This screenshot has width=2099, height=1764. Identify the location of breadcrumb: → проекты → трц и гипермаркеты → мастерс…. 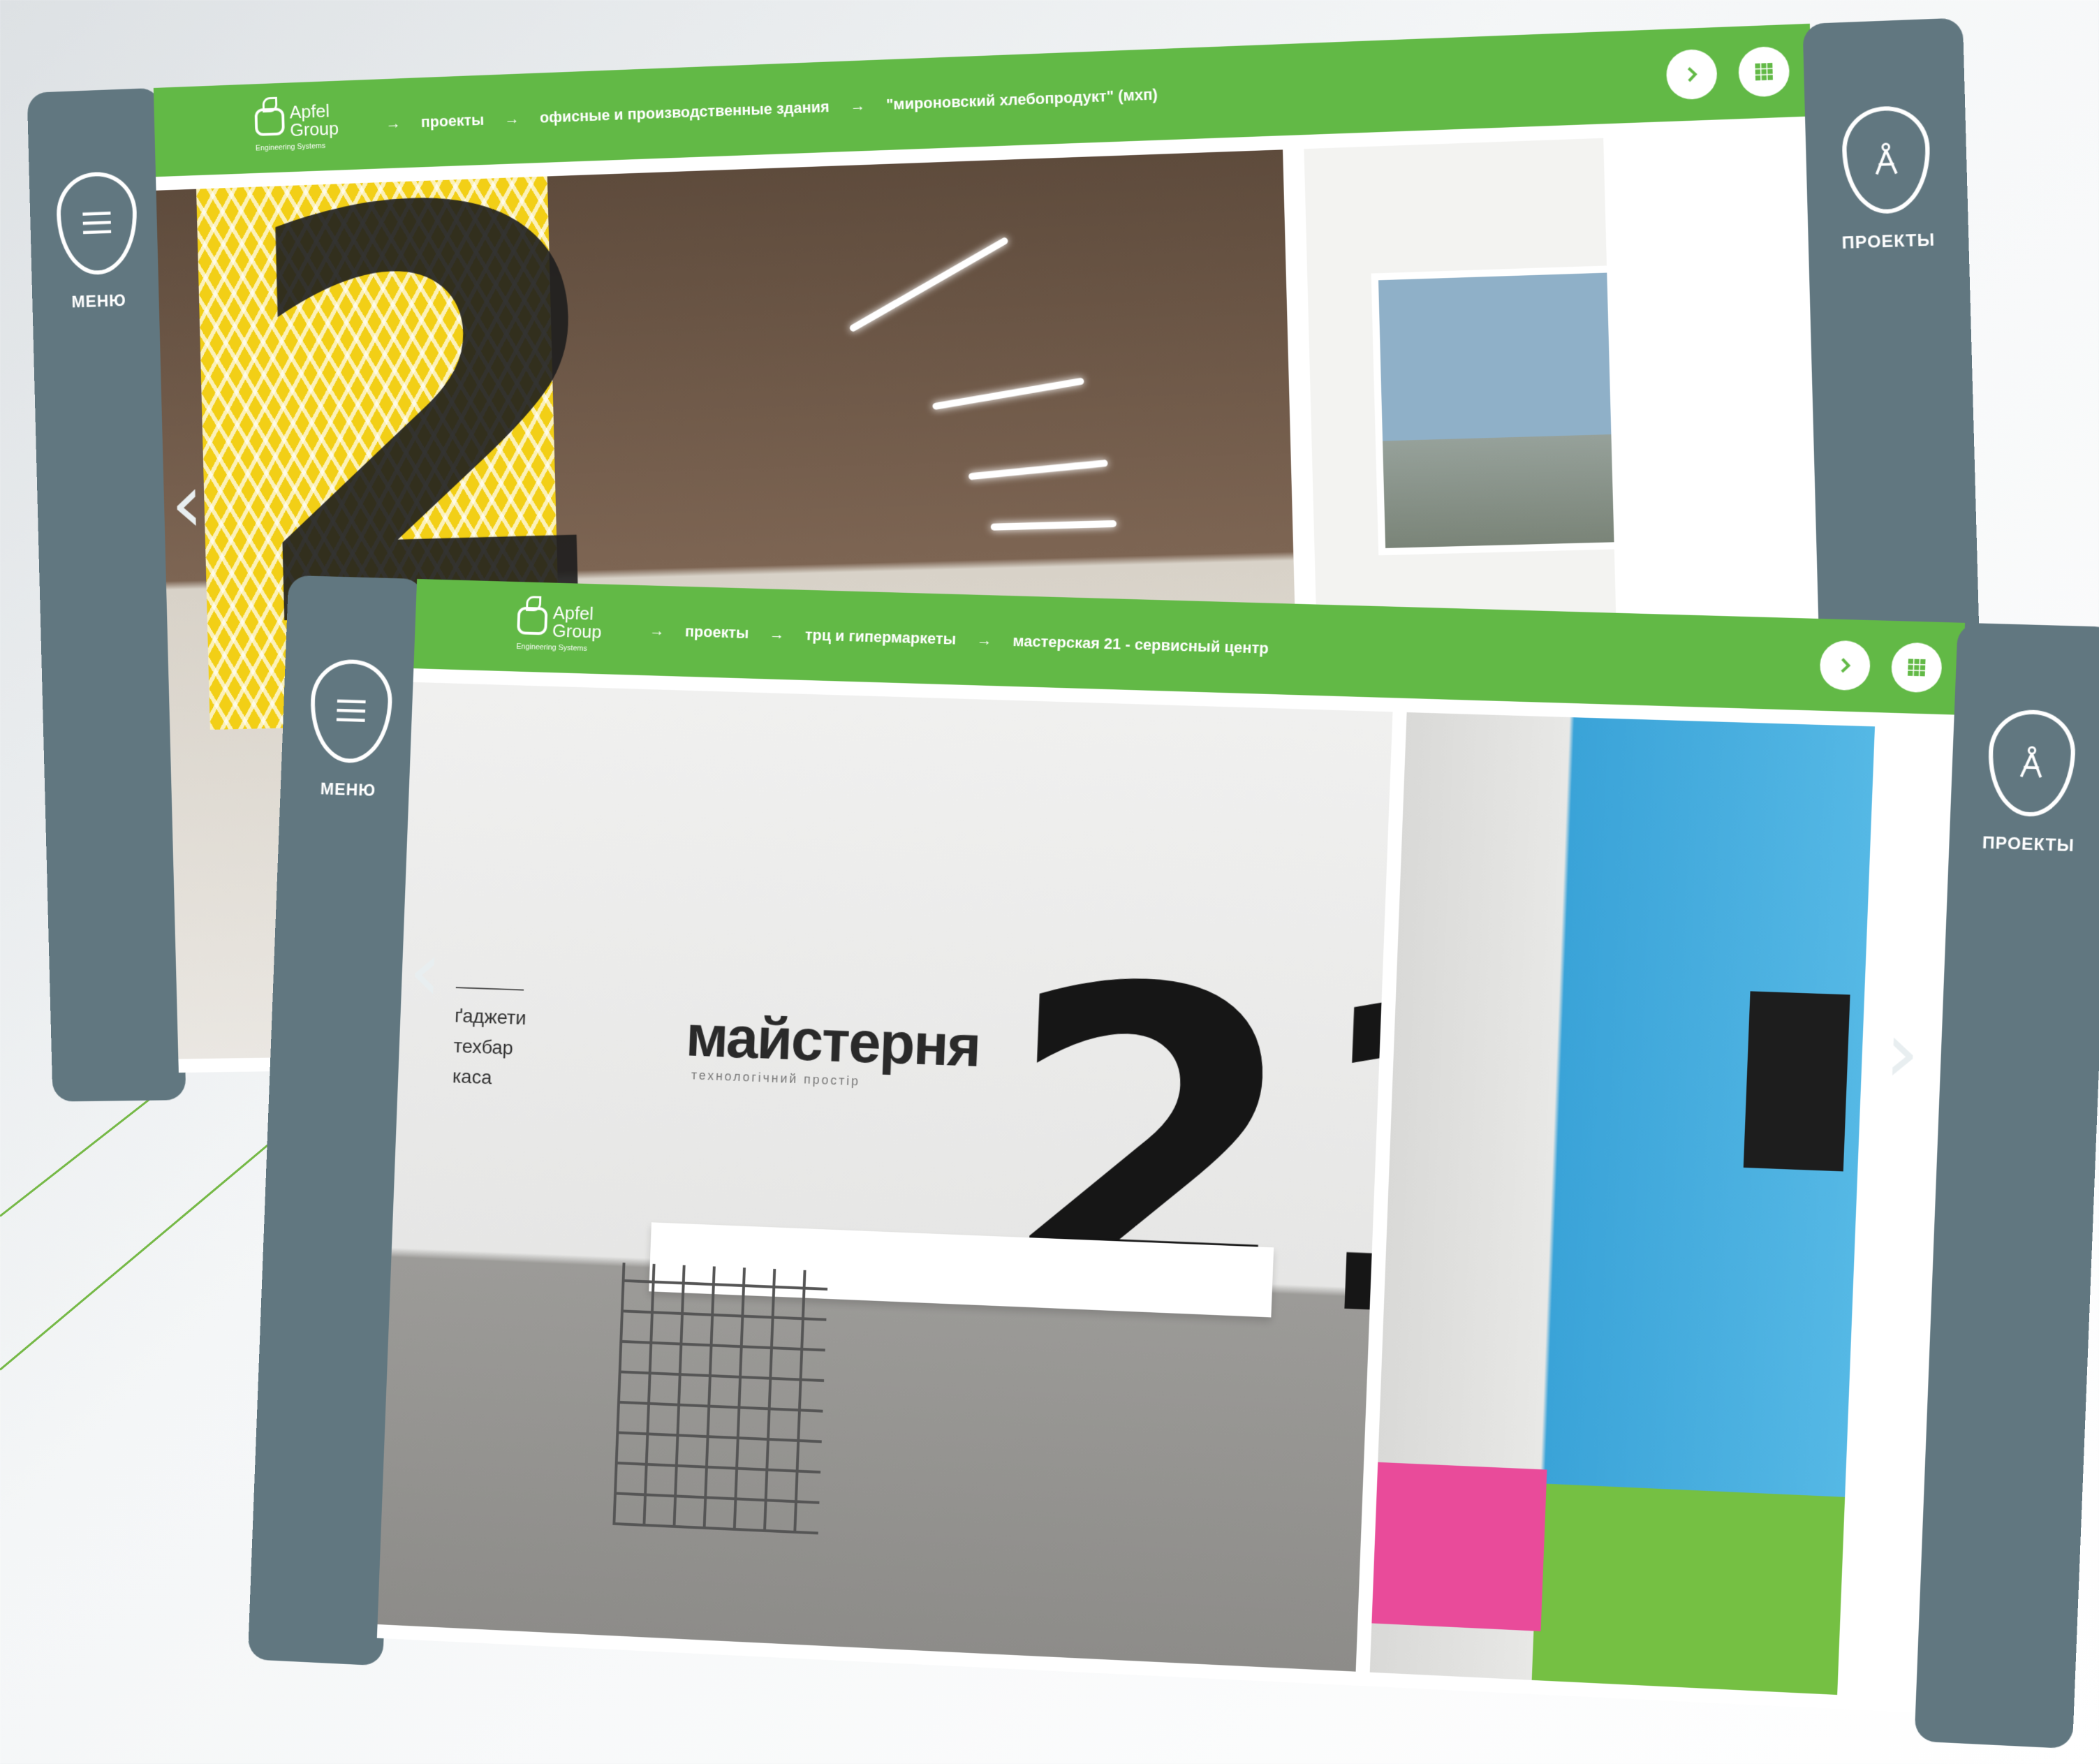
(1224, 647).